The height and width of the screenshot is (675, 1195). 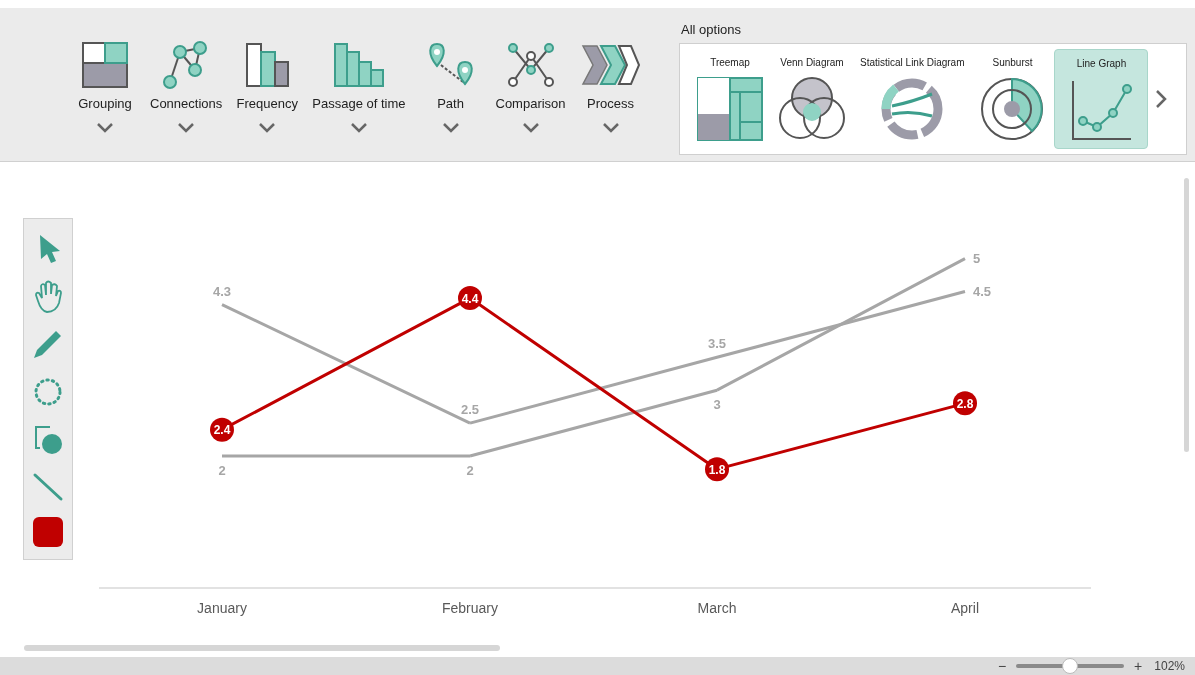 What do you see at coordinates (530, 87) in the screenshot?
I see `category-button: Comparison` at bounding box center [530, 87].